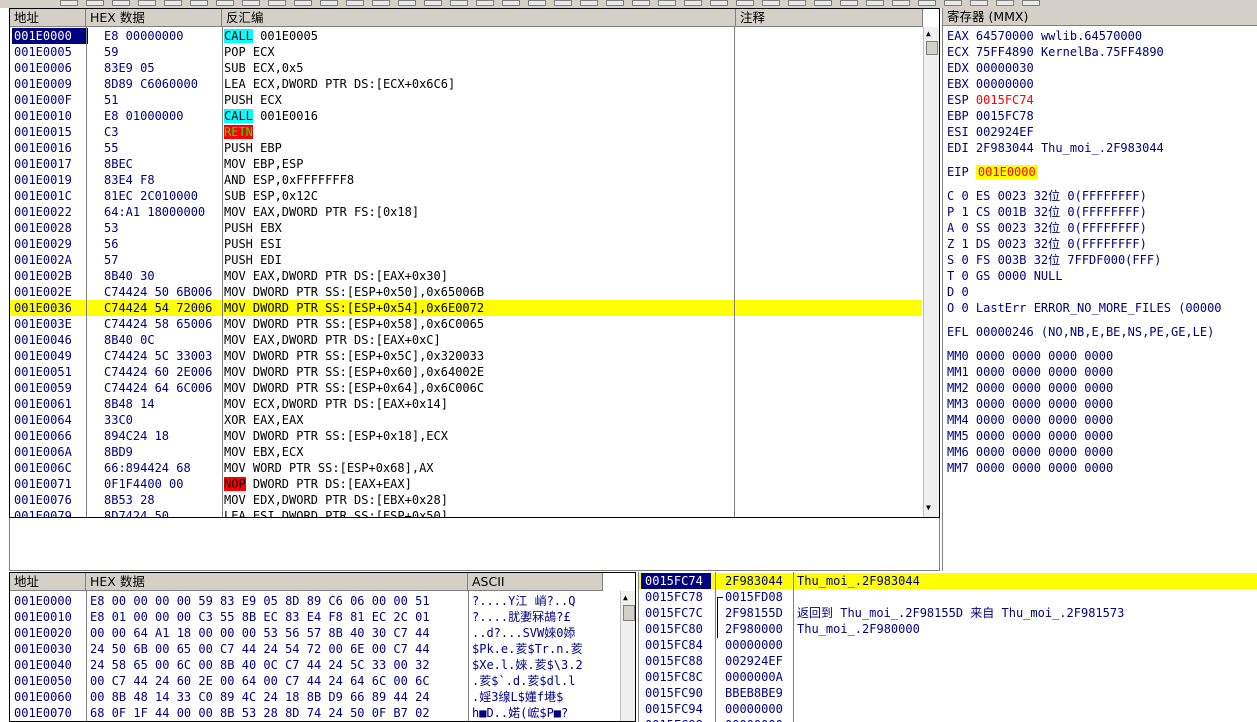  What do you see at coordinates (50, 665) in the screenshot?
I see `dump-address: 001E0040` at bounding box center [50, 665].